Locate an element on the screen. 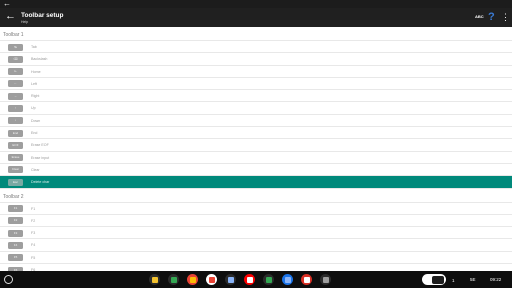  page-subtitle: Help is located at coordinates (25, 22).